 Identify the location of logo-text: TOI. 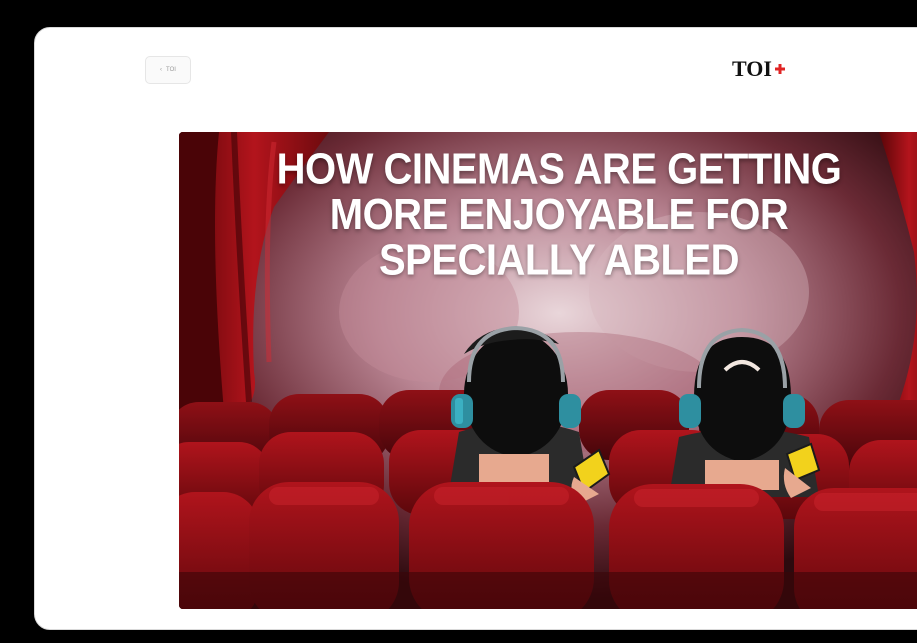
(752, 68).